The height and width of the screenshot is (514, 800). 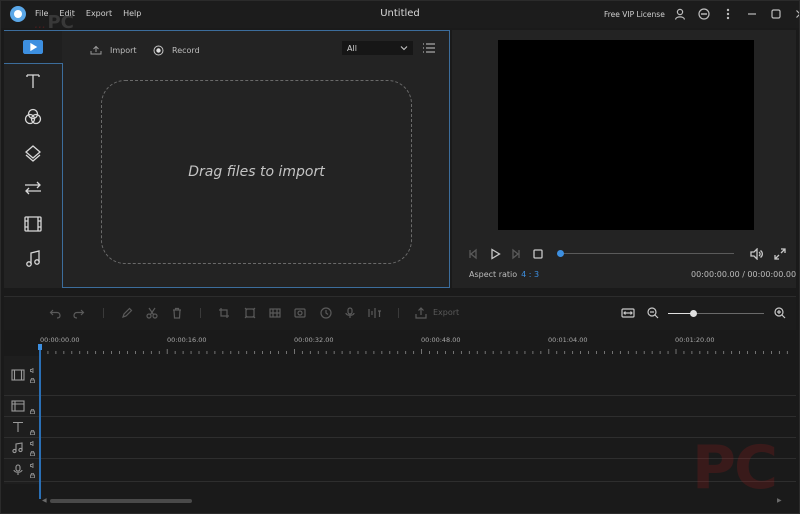 I want to click on seek-handle, so click(x=560, y=253).